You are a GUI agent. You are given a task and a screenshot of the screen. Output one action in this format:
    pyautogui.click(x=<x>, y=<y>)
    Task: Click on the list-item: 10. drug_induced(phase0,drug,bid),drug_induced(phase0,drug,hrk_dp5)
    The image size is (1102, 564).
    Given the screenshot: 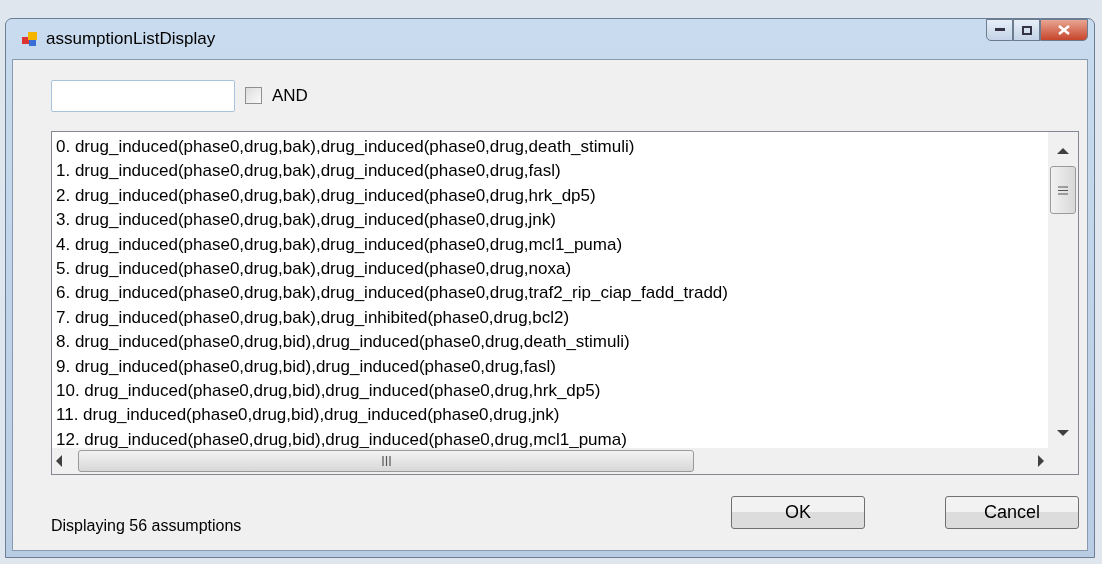 What is the action you would take?
    pyautogui.click(x=552, y=391)
    